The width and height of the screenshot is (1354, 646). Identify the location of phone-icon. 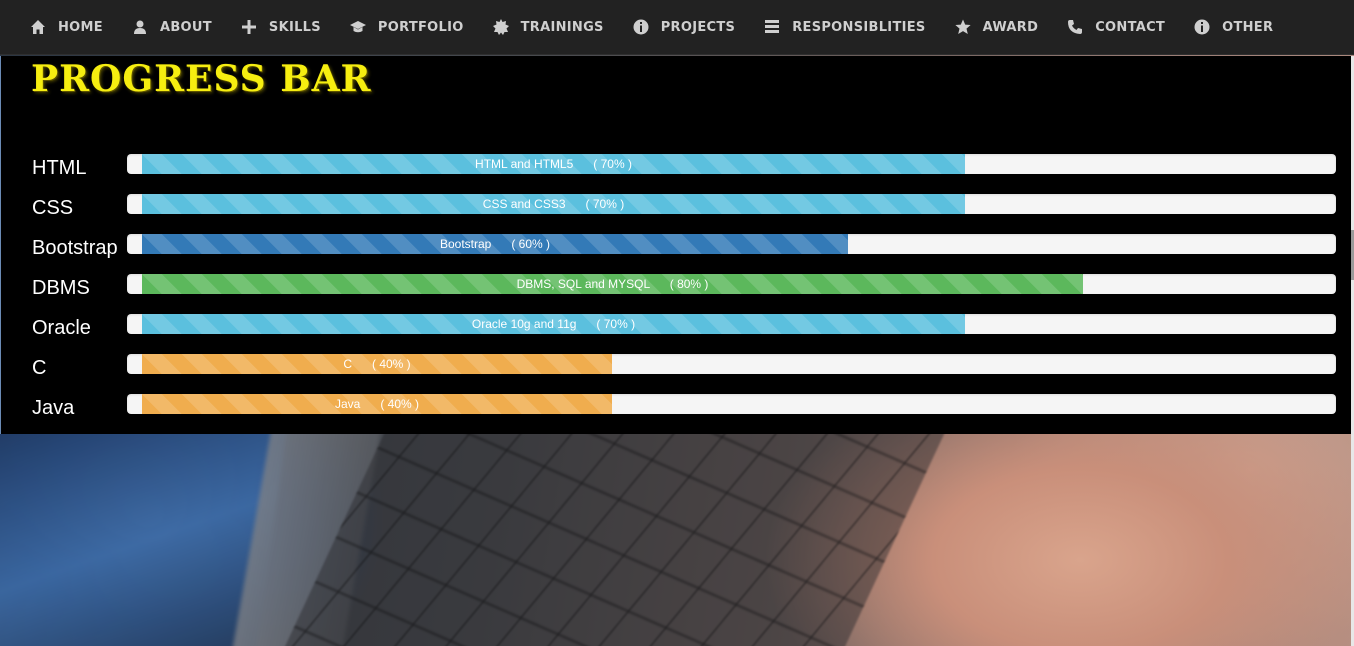
(1075, 27).